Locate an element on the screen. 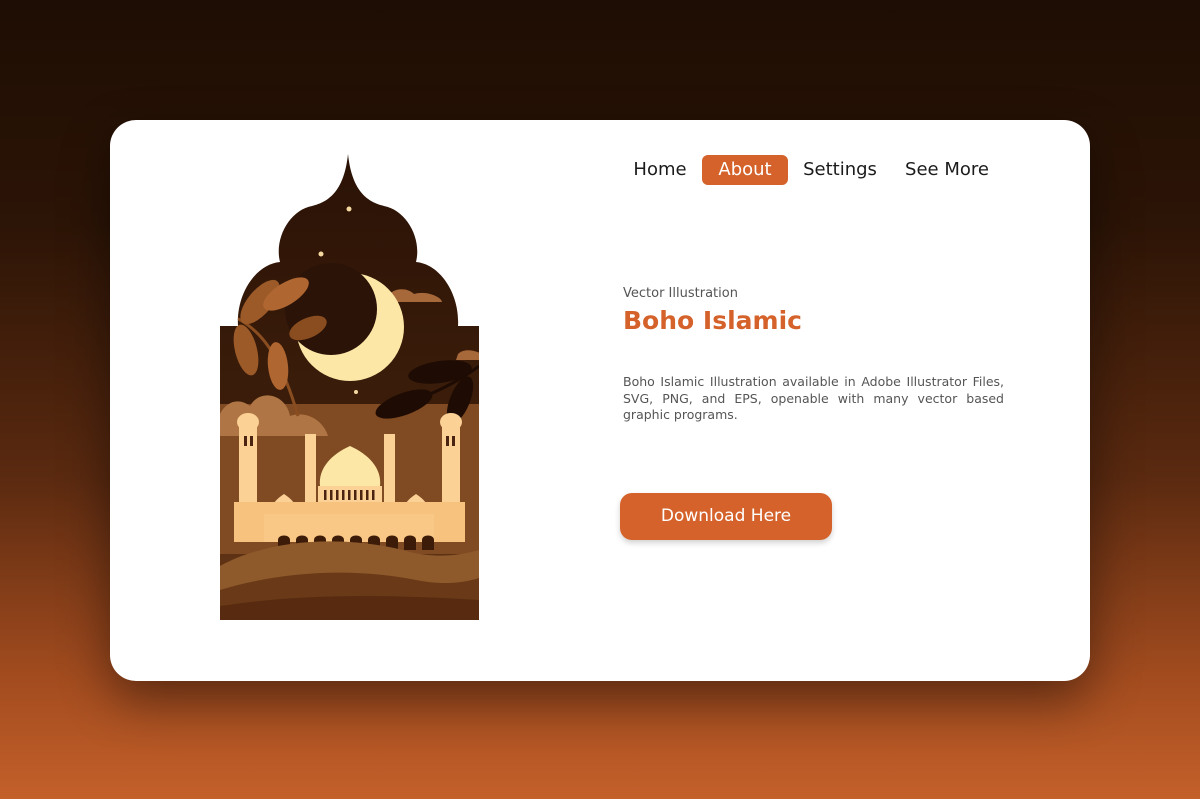  download-button: Download Here is located at coordinates (726, 516).